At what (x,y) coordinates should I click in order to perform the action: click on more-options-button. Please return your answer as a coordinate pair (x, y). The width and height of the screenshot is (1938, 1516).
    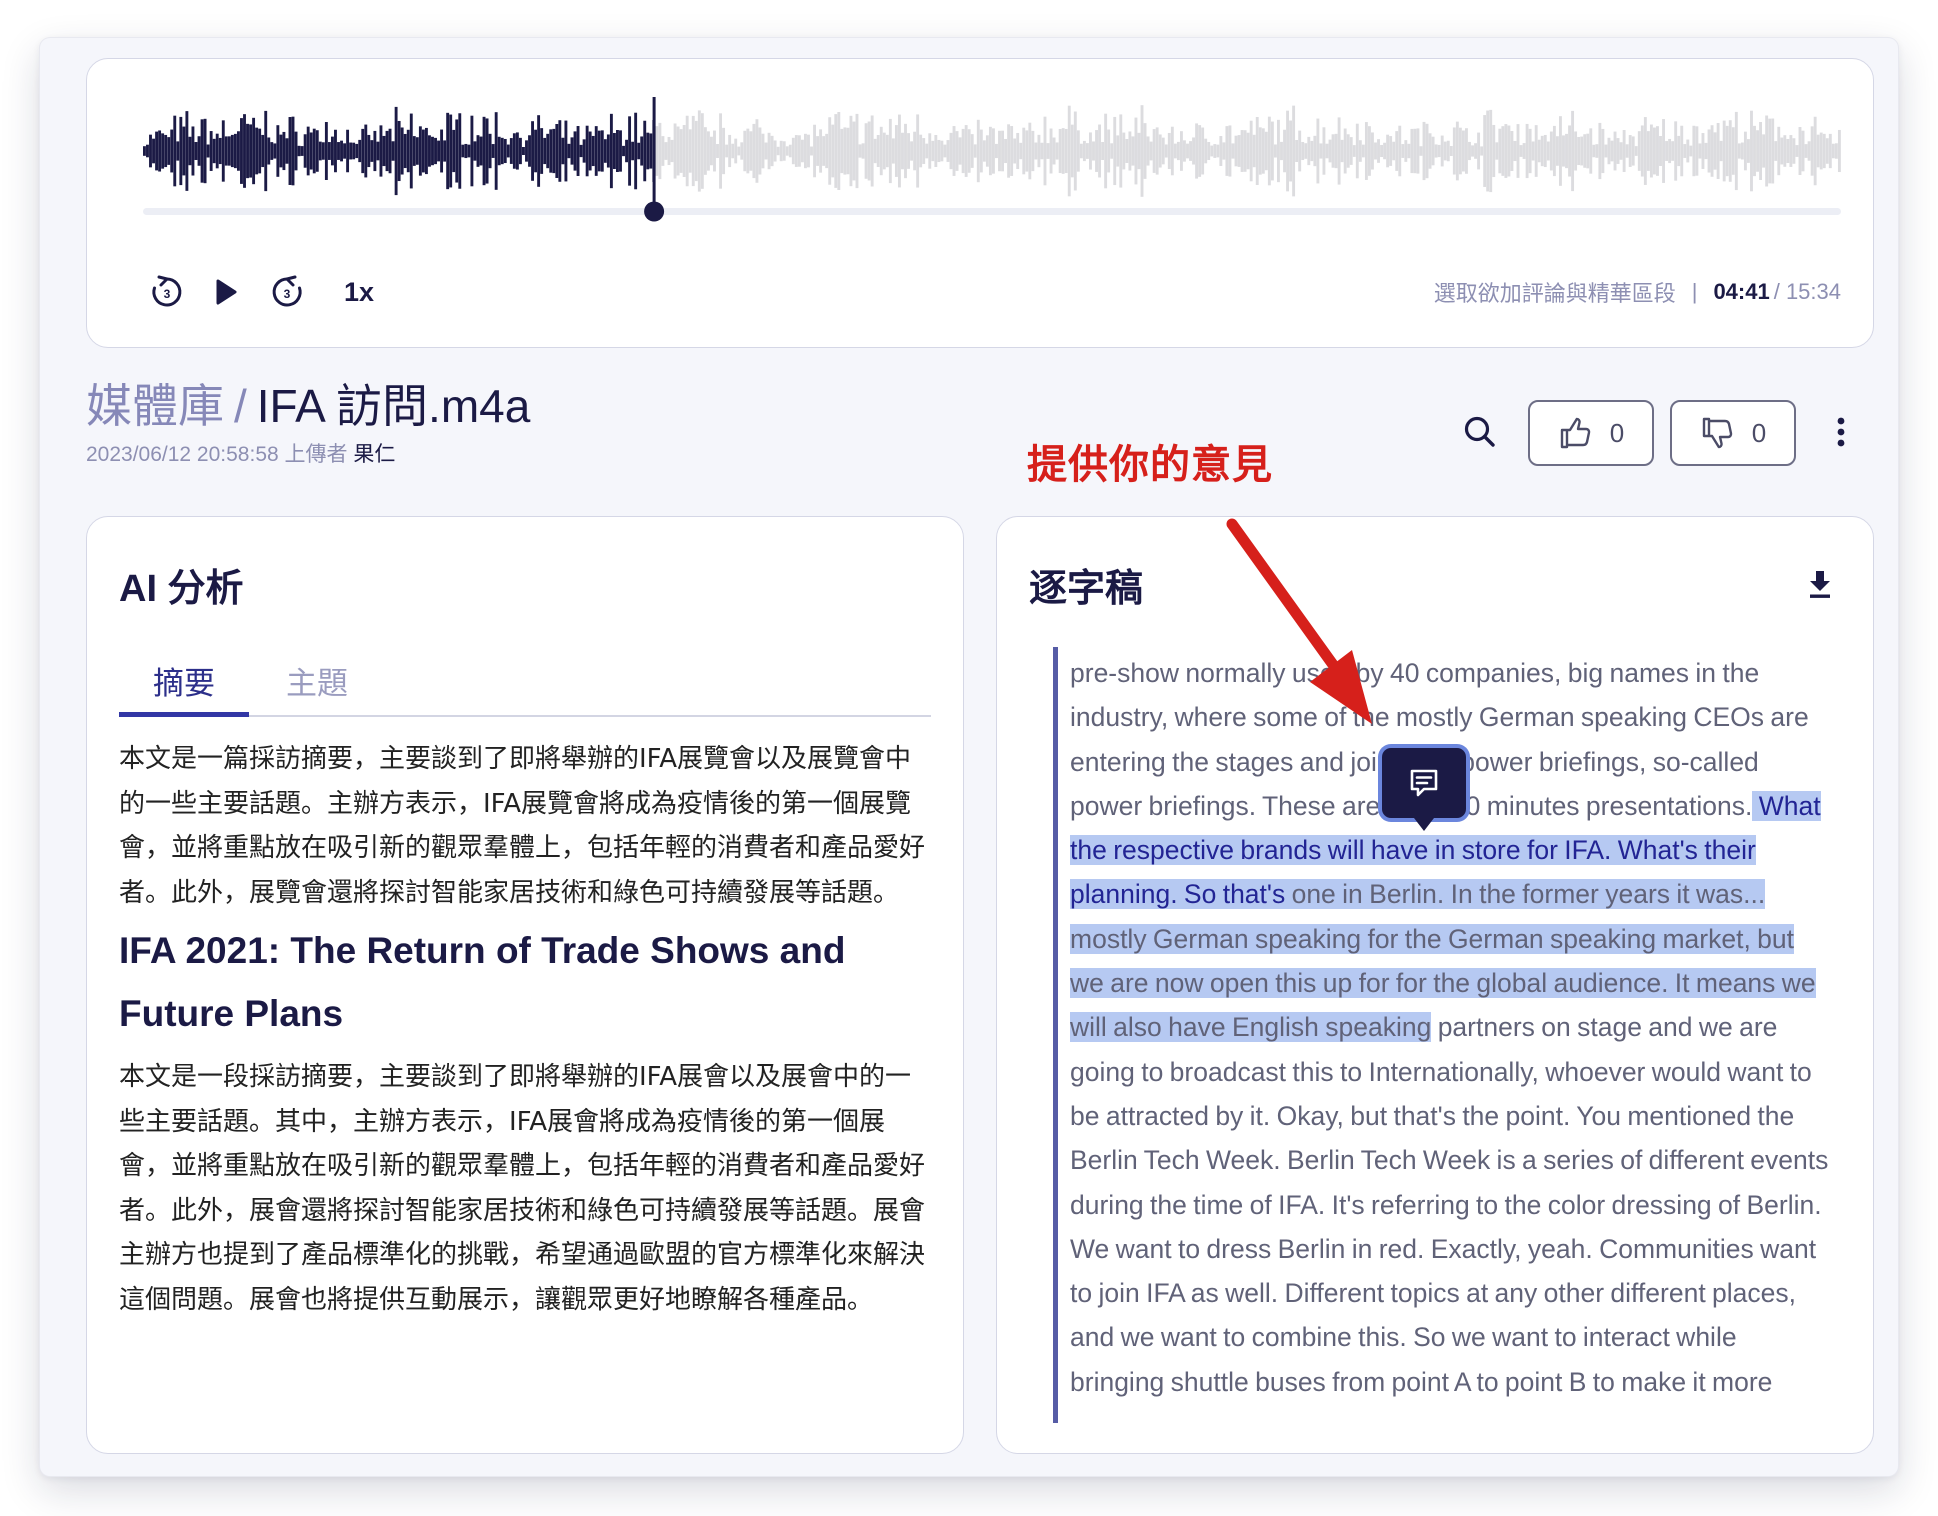
    Looking at the image, I should click on (1841, 432).